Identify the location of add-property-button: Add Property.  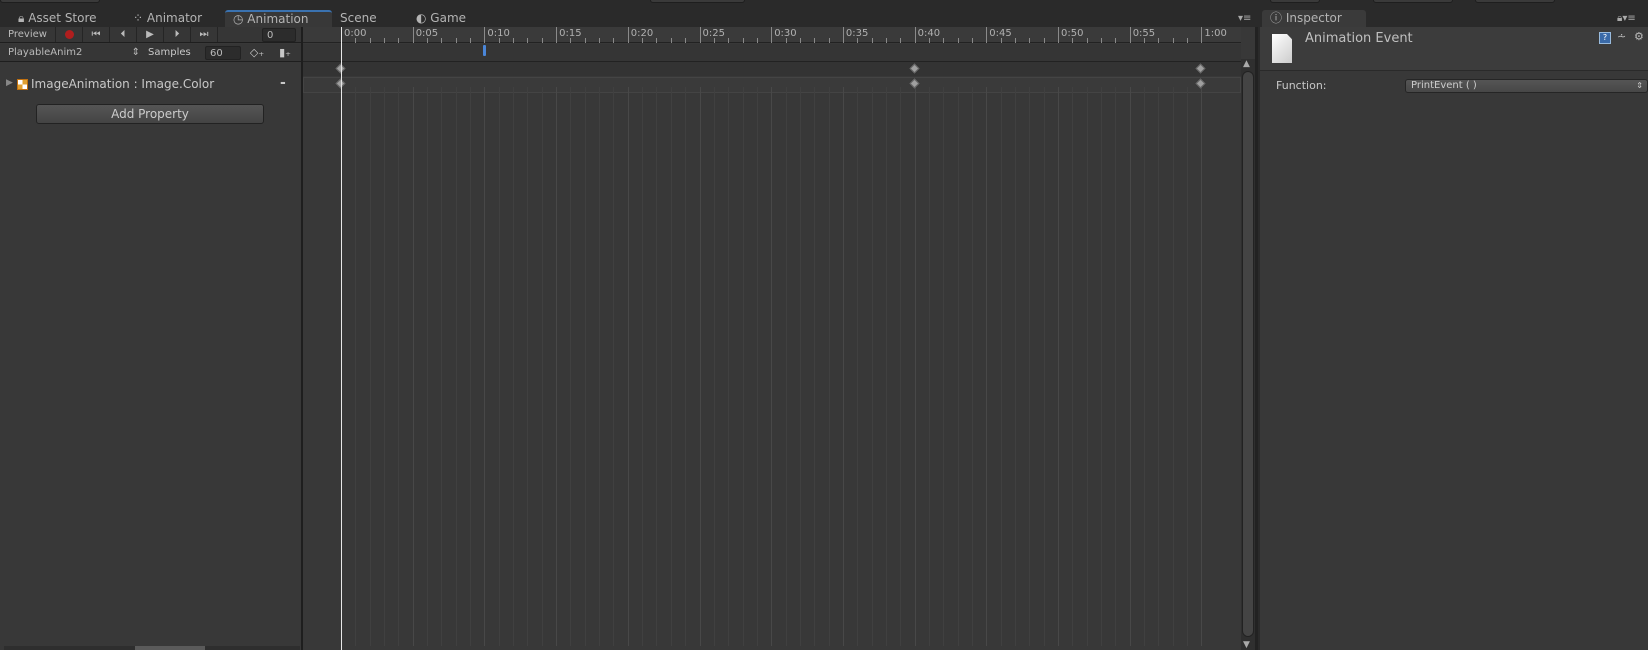
(150, 114).